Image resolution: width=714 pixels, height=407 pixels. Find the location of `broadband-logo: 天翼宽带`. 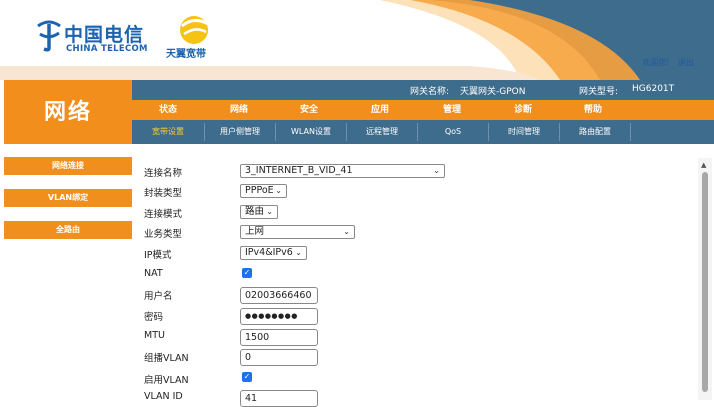

broadband-logo: 天翼宽带 is located at coordinates (197, 38).